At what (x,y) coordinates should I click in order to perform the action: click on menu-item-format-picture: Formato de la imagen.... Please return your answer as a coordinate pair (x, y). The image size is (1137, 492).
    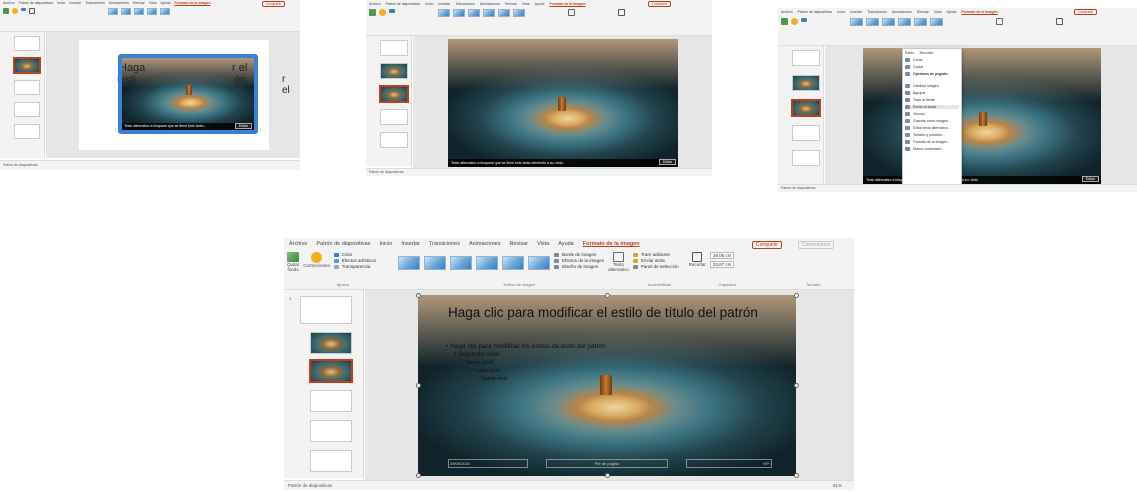
    Looking at the image, I should click on (932, 142).